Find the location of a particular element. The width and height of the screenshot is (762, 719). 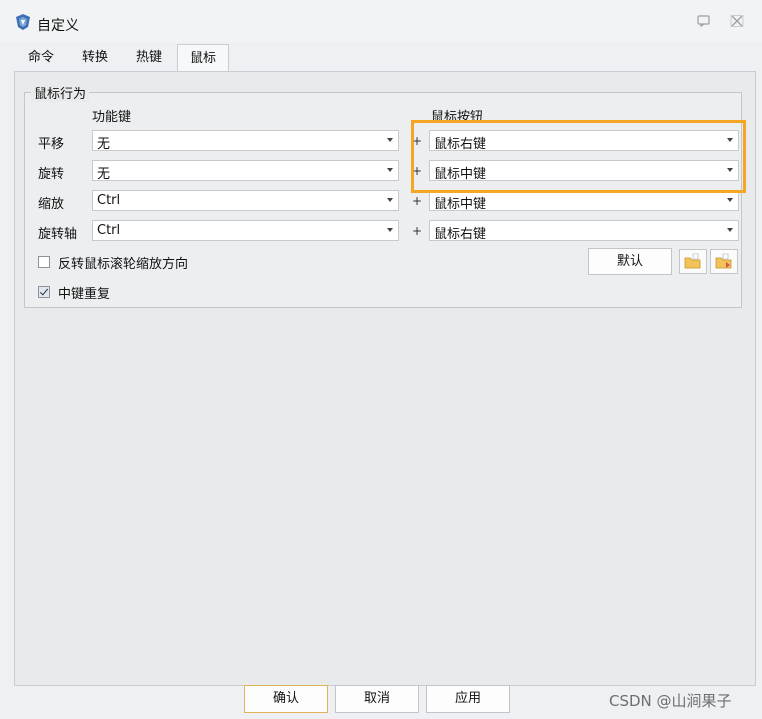

rotate-modifier-value: 无 is located at coordinates (104, 174).